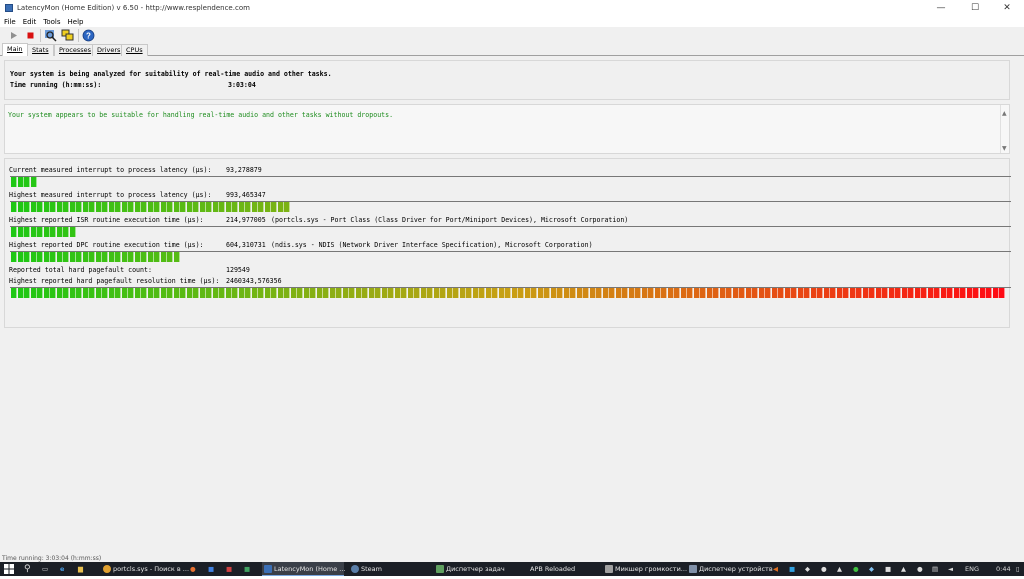  Describe the element at coordinates (9, 21) in the screenshot. I see `menu-file: File` at that location.